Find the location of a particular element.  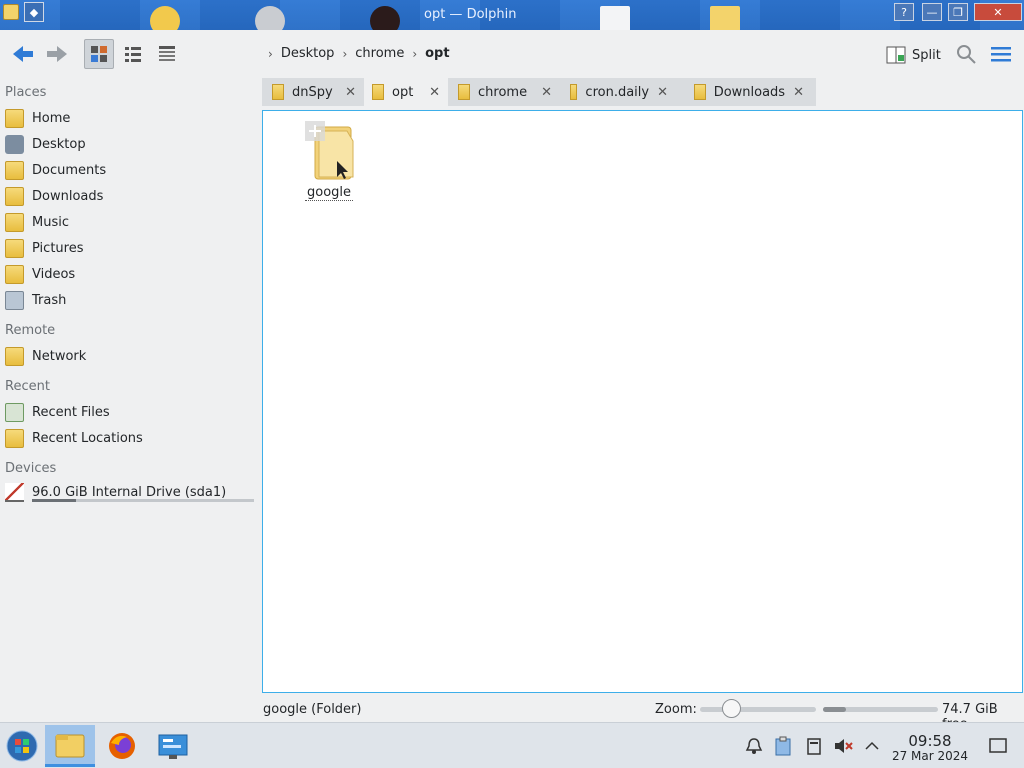

trash-icon is located at coordinates (14, 300).